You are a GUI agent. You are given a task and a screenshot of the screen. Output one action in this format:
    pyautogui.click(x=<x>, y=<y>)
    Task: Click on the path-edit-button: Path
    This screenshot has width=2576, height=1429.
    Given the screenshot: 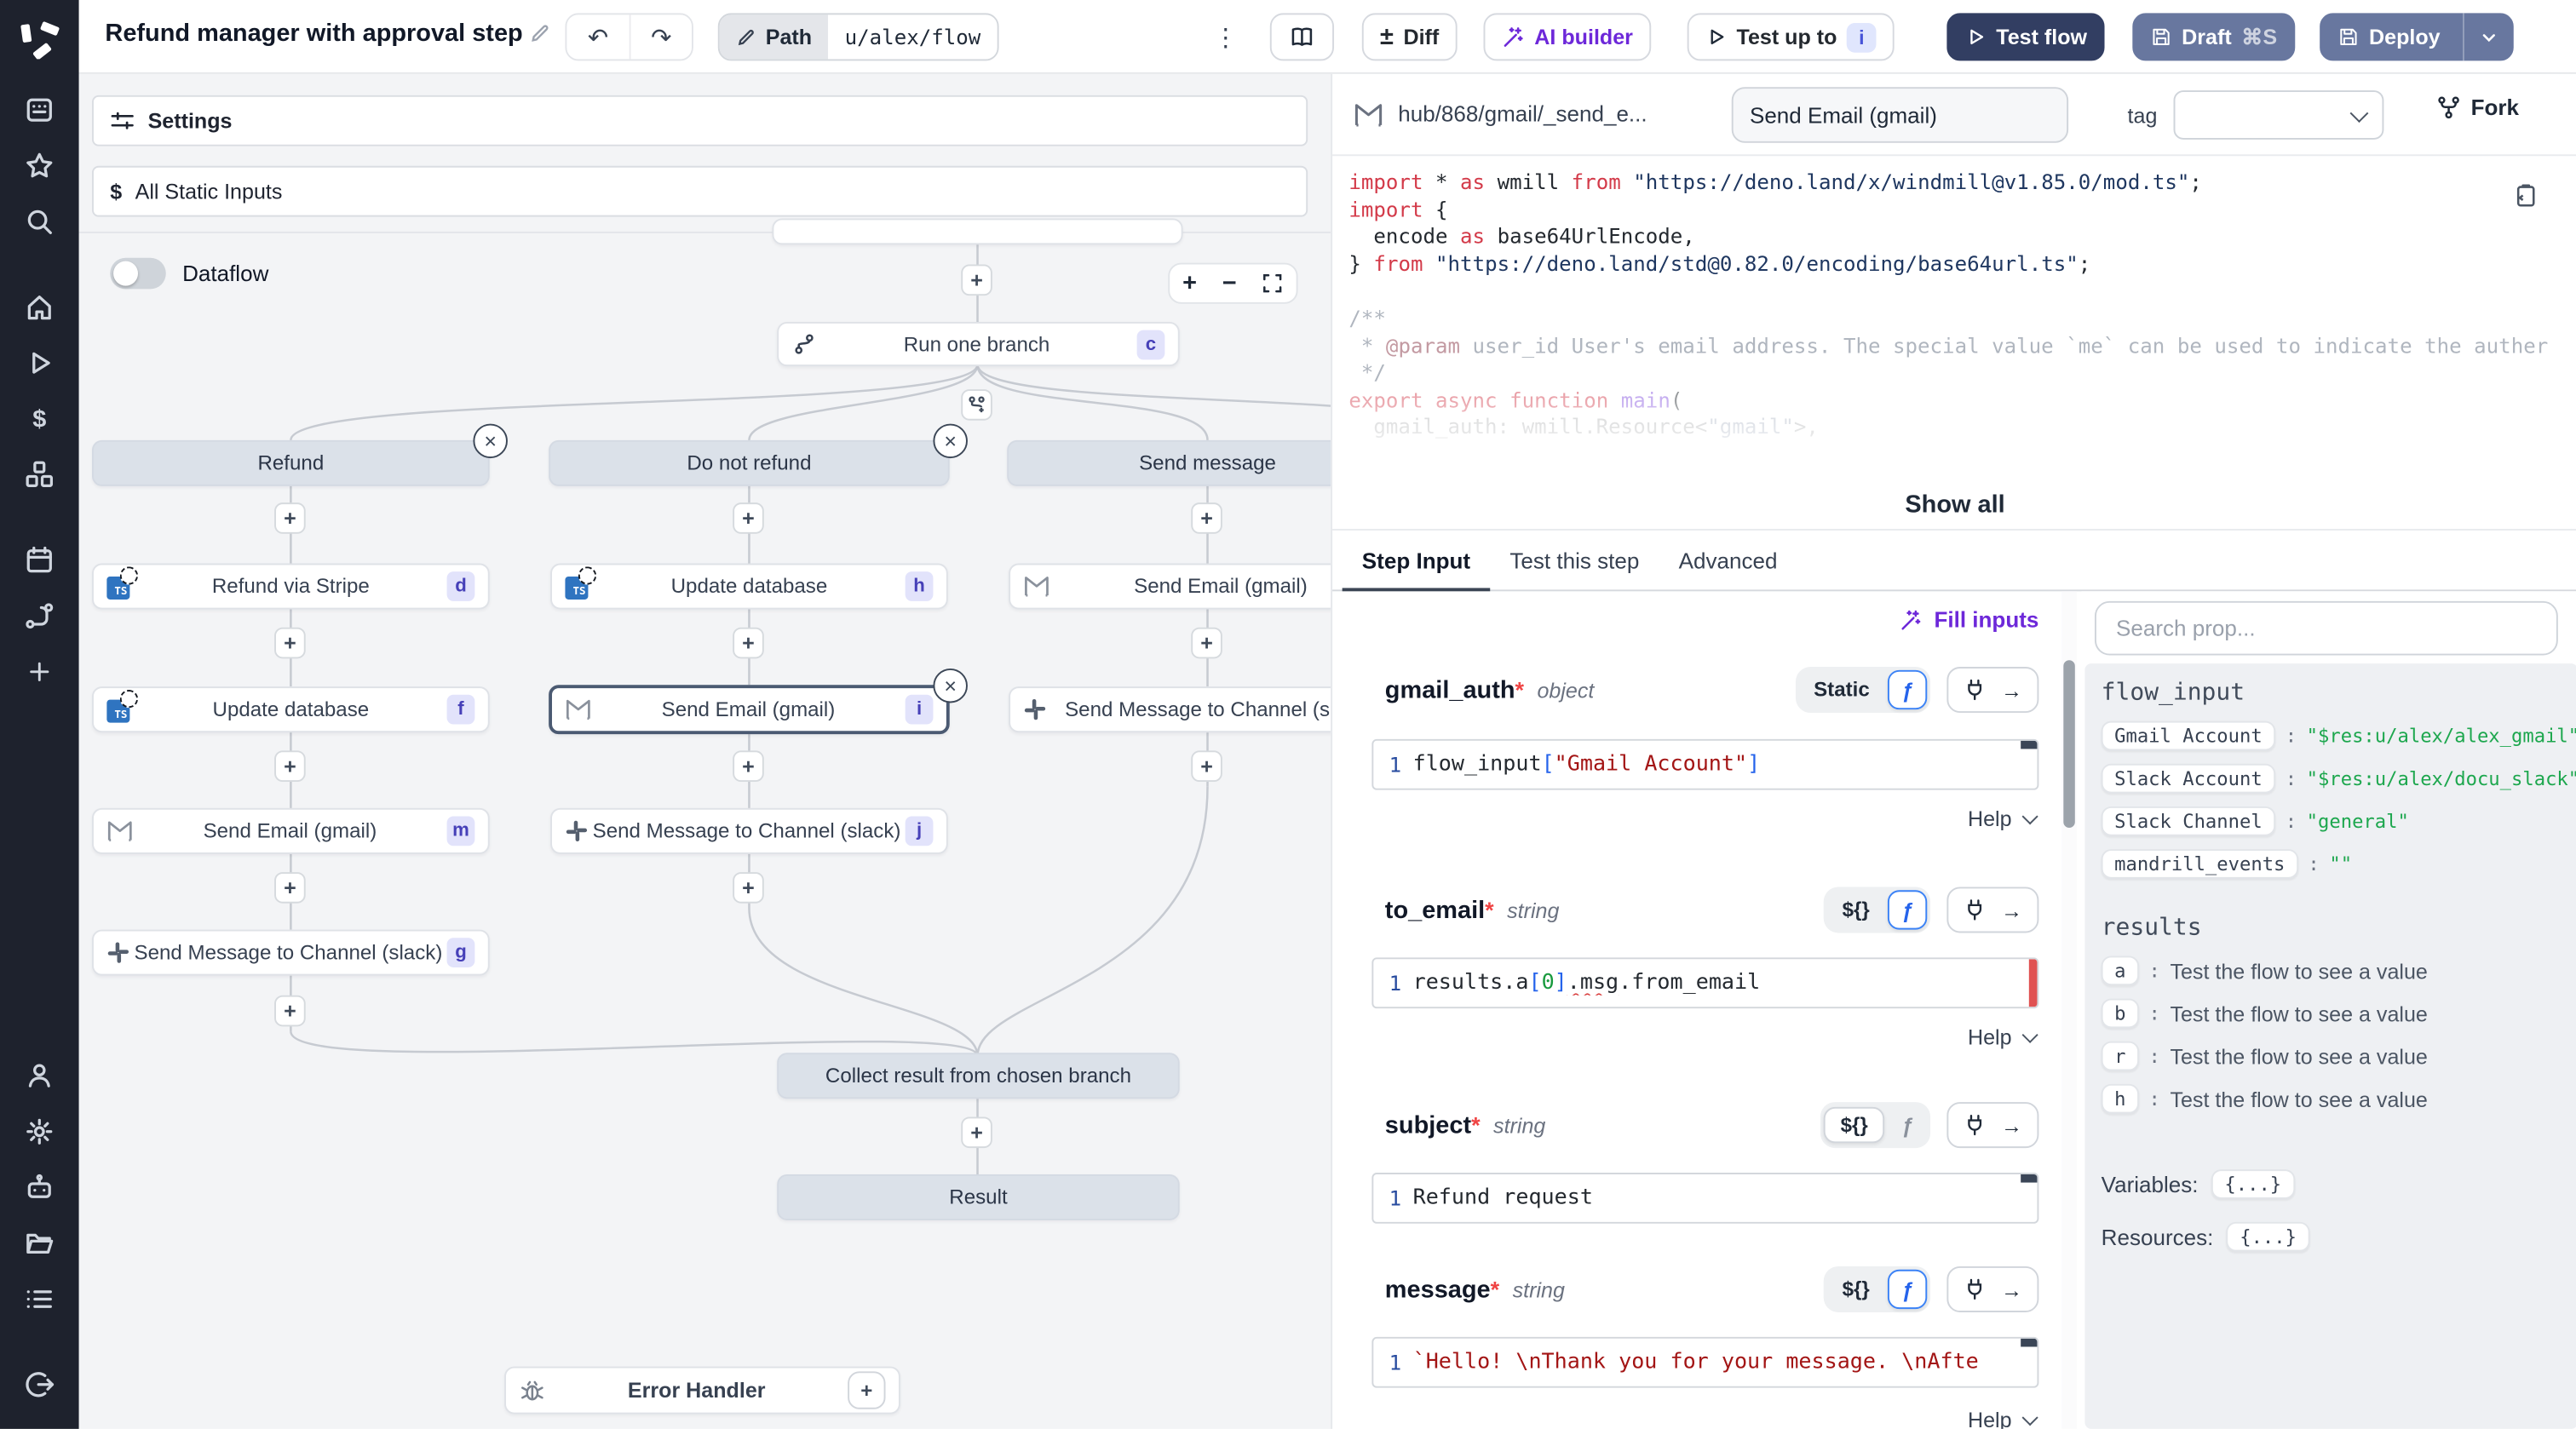 What is the action you would take?
    pyautogui.click(x=774, y=37)
    